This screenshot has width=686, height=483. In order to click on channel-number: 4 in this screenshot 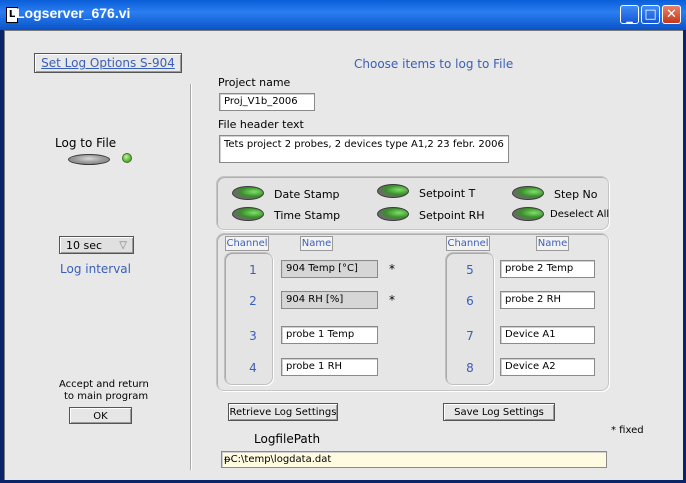, I will do `click(253, 368)`.